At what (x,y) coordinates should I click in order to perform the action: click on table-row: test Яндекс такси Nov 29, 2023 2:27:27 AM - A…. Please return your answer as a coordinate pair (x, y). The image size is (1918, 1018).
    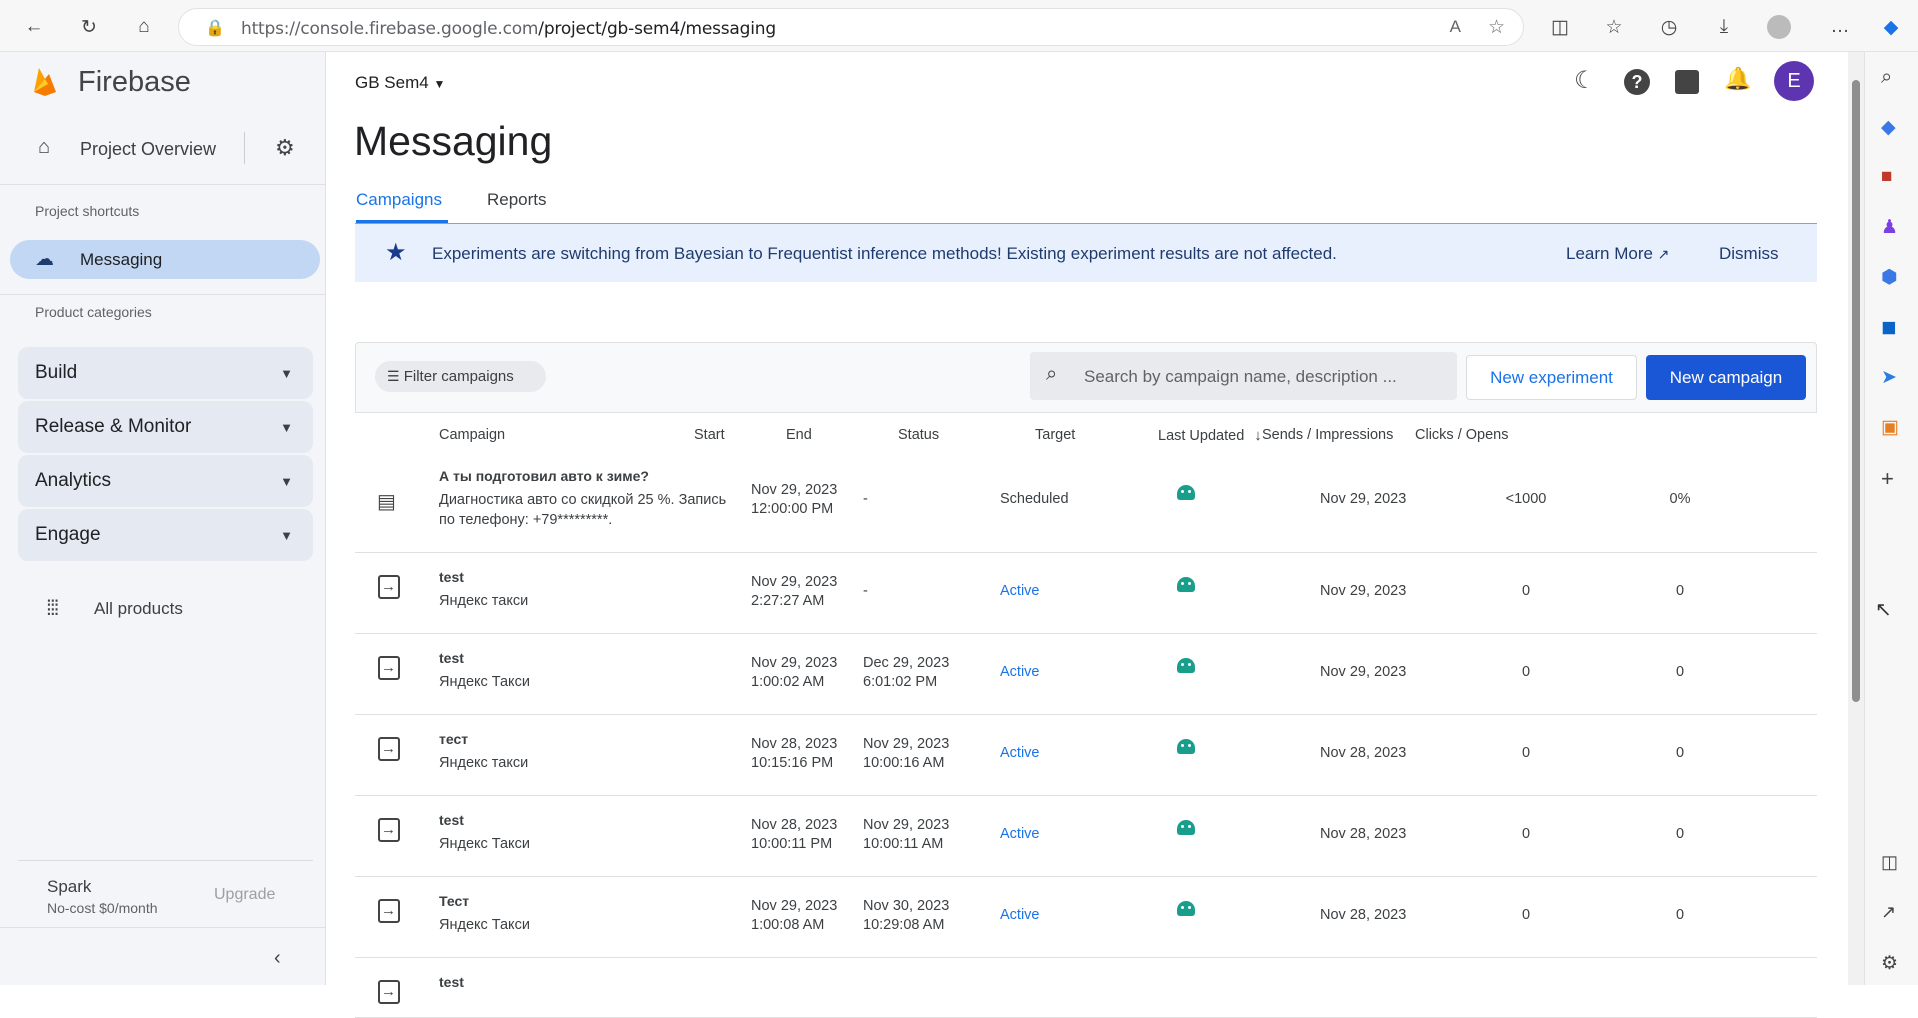
    Looking at the image, I should click on (1086, 593).